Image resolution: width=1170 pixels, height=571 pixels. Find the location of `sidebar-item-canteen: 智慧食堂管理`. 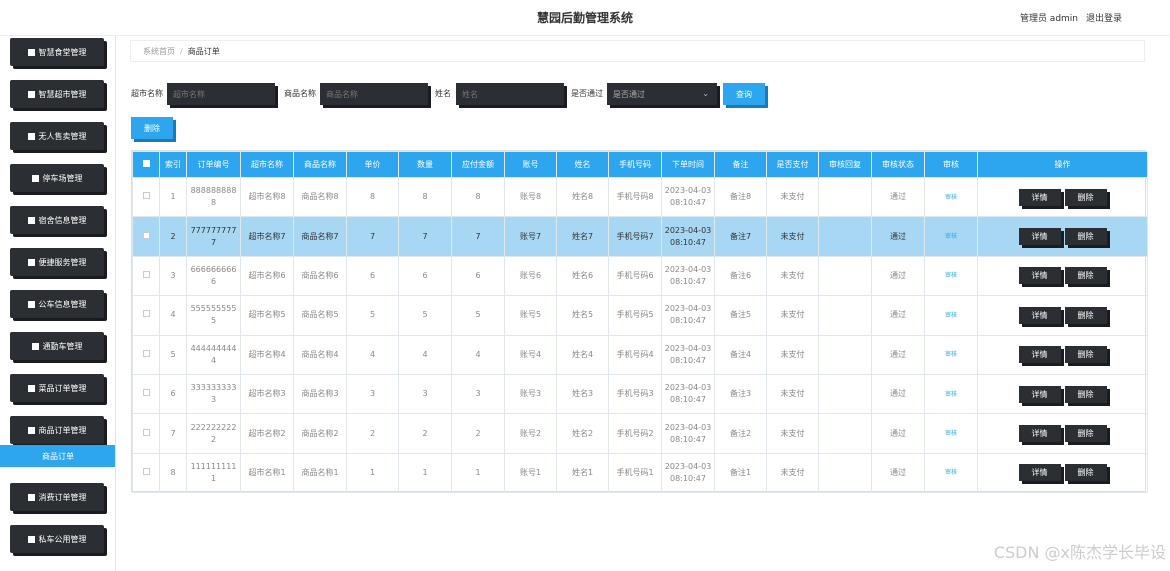

sidebar-item-canteen: 智慧食堂管理 is located at coordinates (57, 52).